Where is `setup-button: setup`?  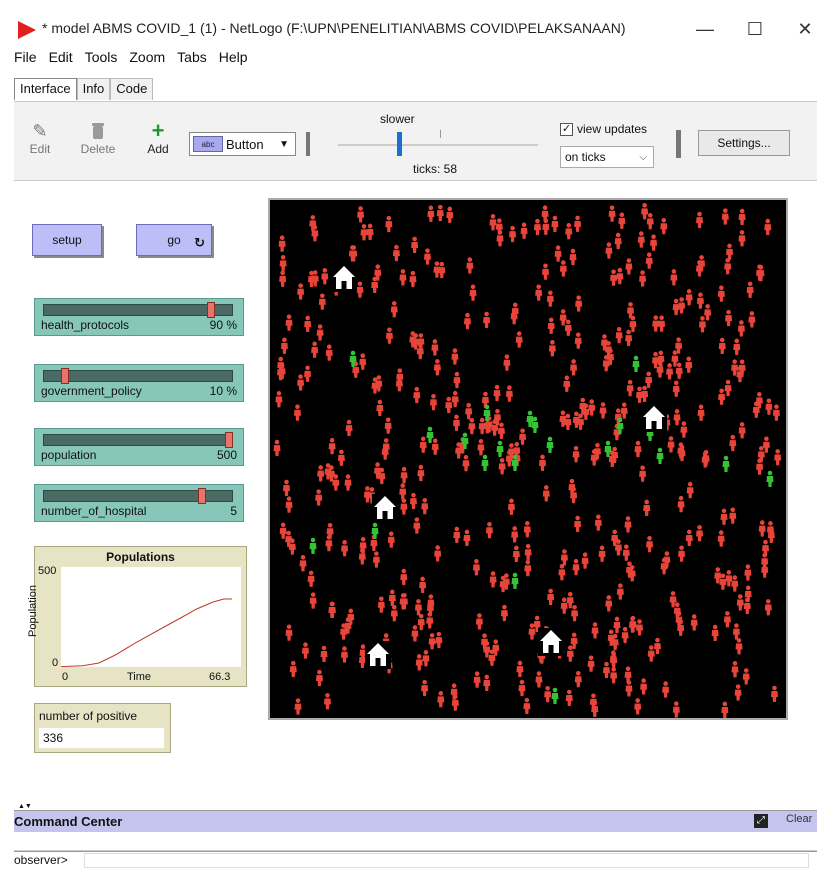
setup-button: setup is located at coordinates (67, 240).